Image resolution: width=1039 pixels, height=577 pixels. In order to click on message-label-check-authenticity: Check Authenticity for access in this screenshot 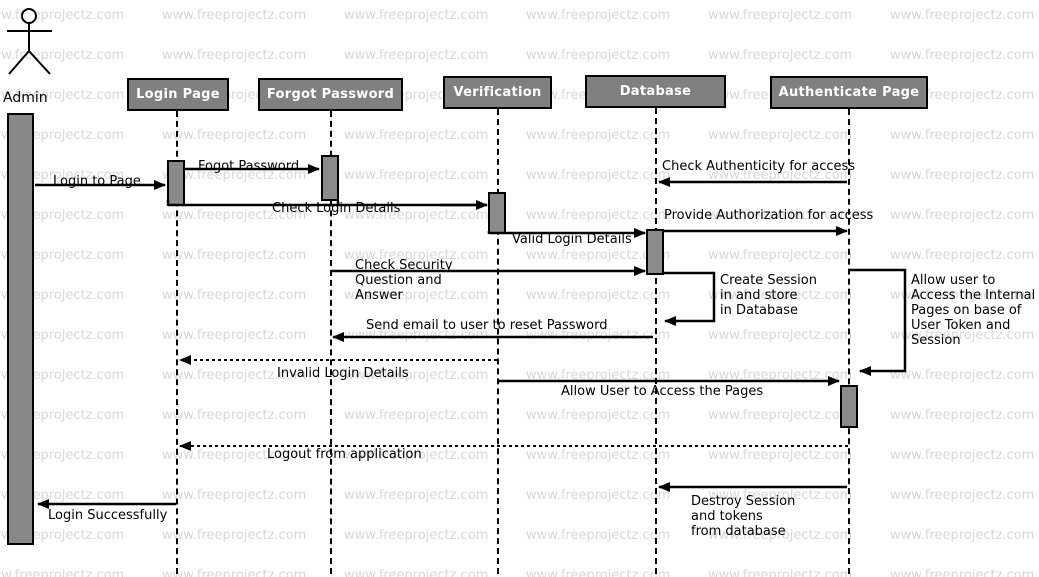, I will do `click(759, 166)`.